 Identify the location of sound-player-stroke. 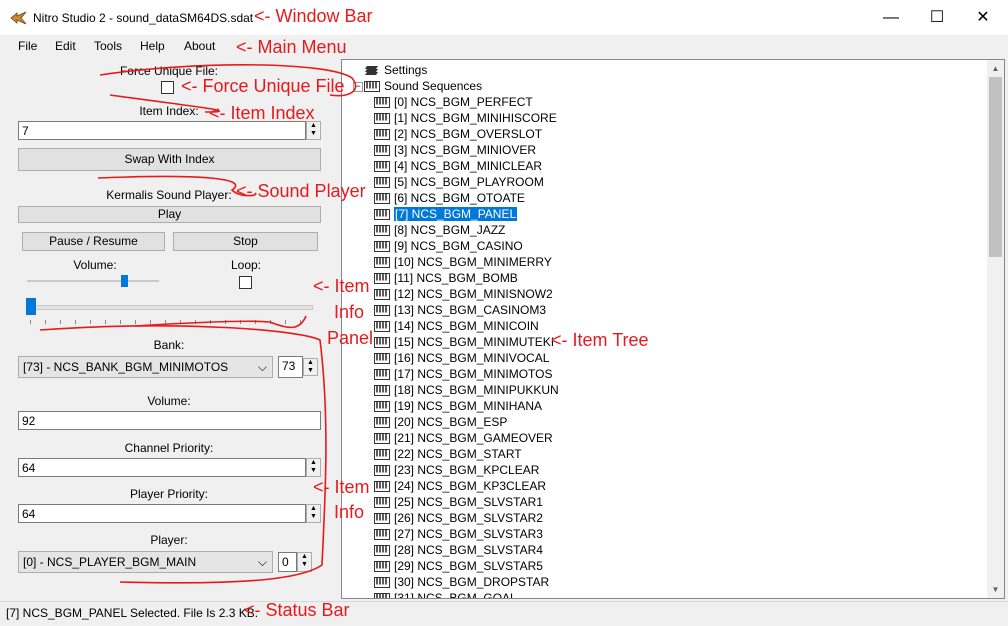
(177, 186).